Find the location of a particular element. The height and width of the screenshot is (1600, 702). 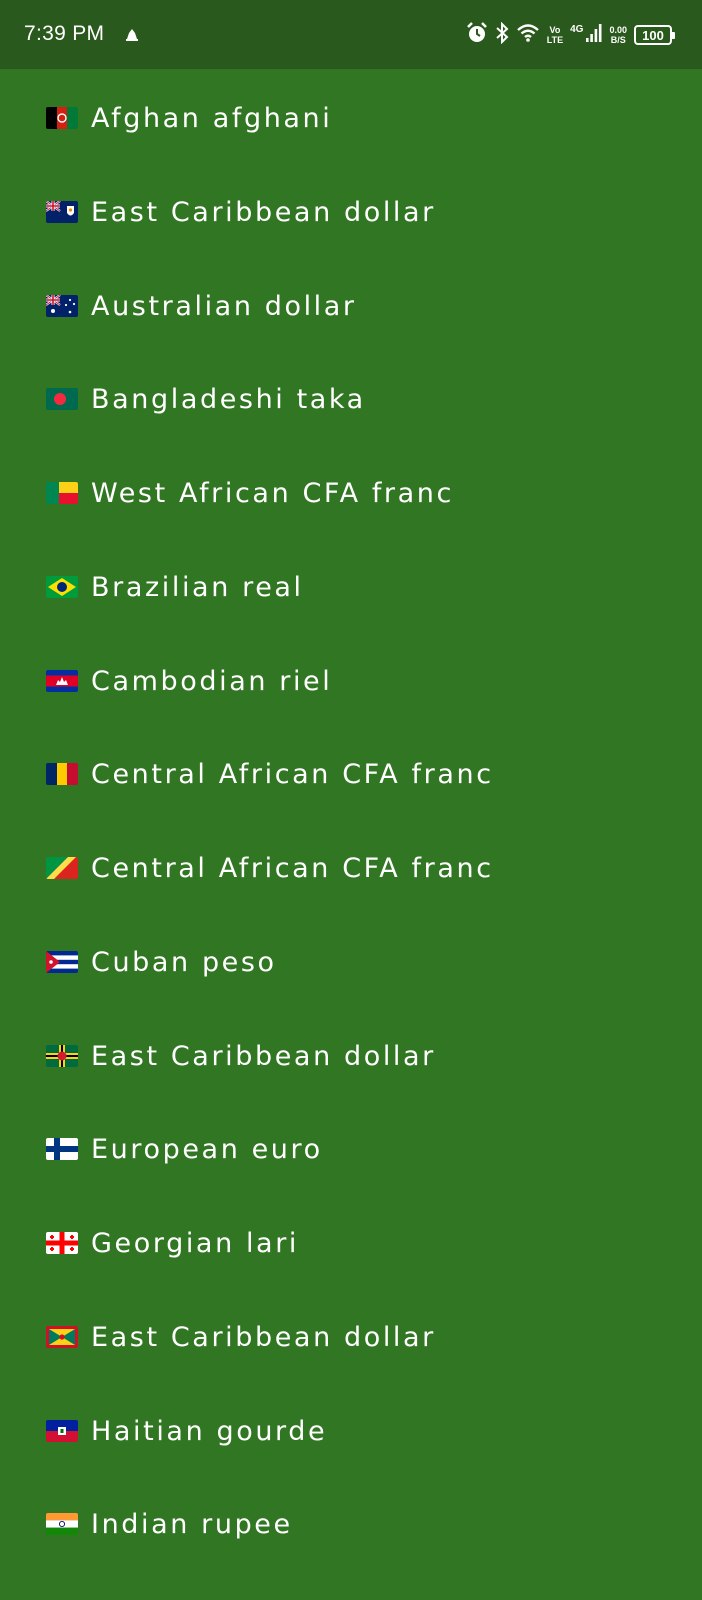

flag-brazil-icon is located at coordinates (62, 586).